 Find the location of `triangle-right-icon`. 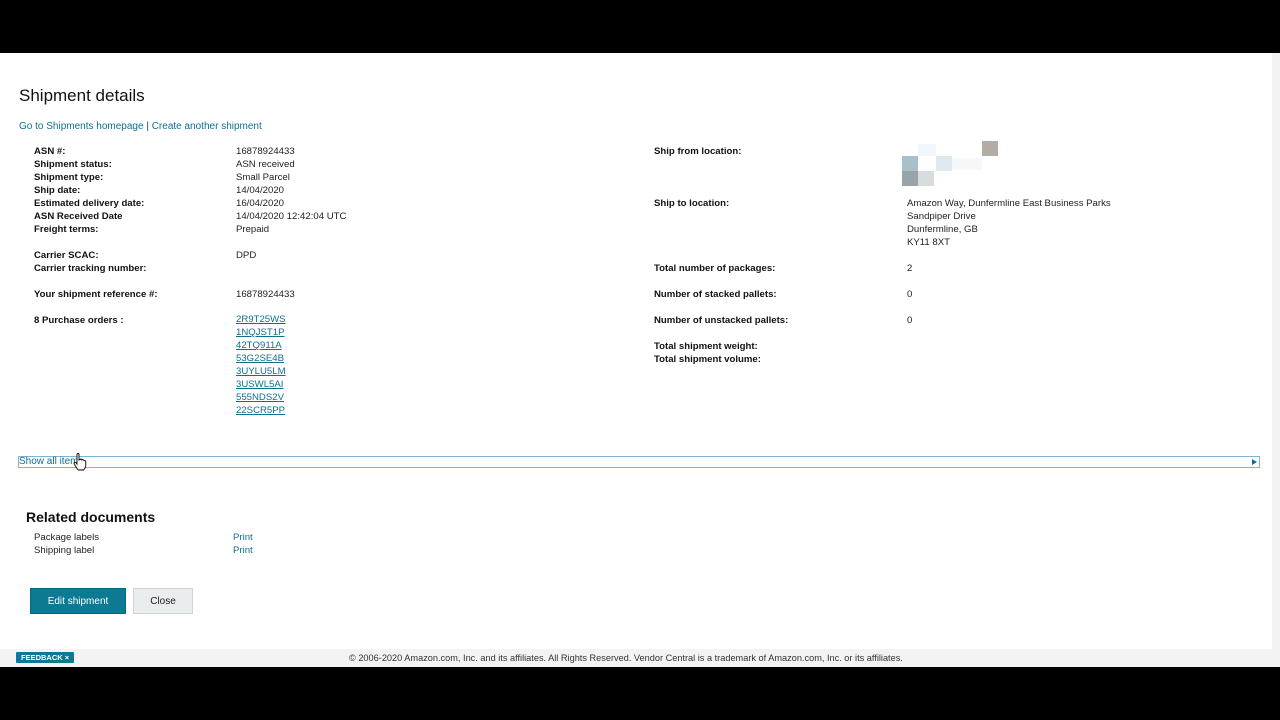

triangle-right-icon is located at coordinates (1254, 462).